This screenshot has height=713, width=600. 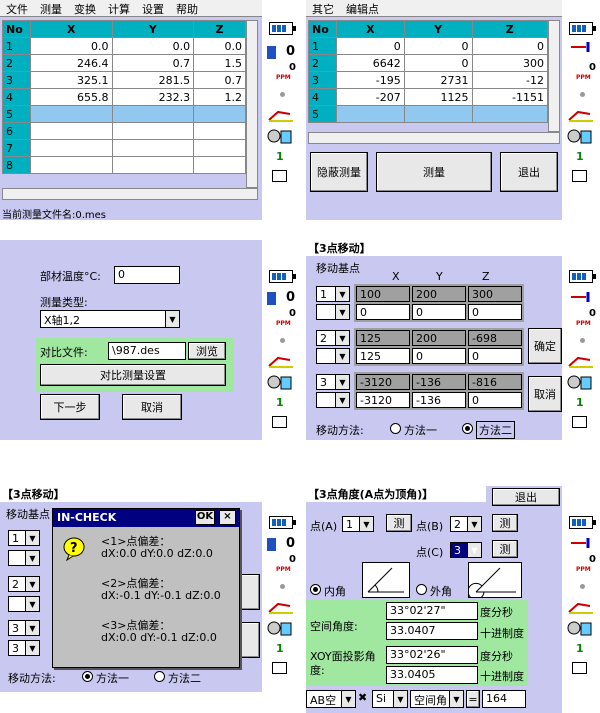 What do you see at coordinates (362, 8) in the screenshot?
I see `menu-edit-point: 编辑点` at bounding box center [362, 8].